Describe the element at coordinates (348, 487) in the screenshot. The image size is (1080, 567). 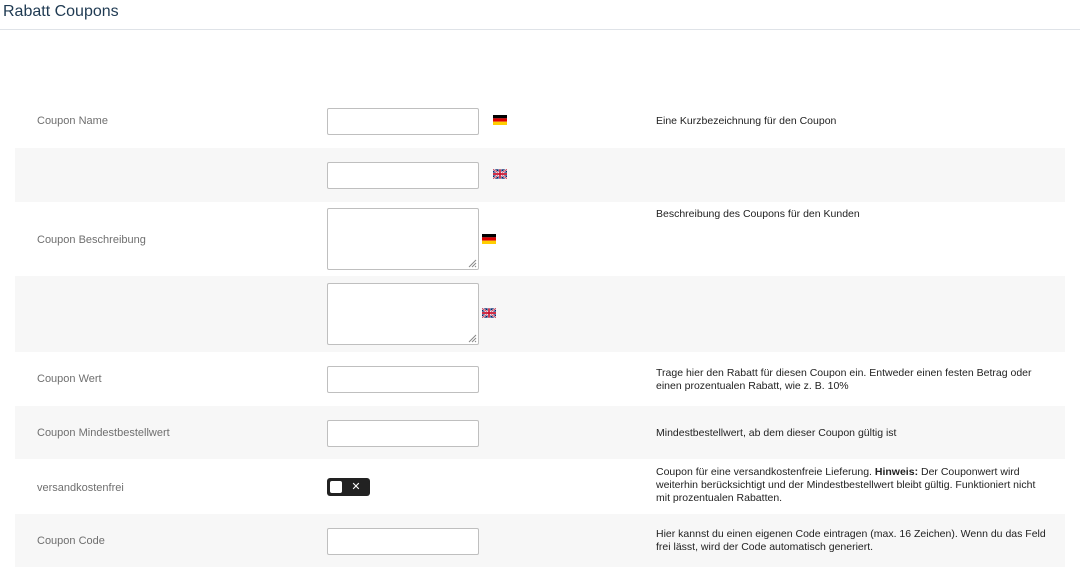
I see `free-shipping-toggle: ✕` at that location.